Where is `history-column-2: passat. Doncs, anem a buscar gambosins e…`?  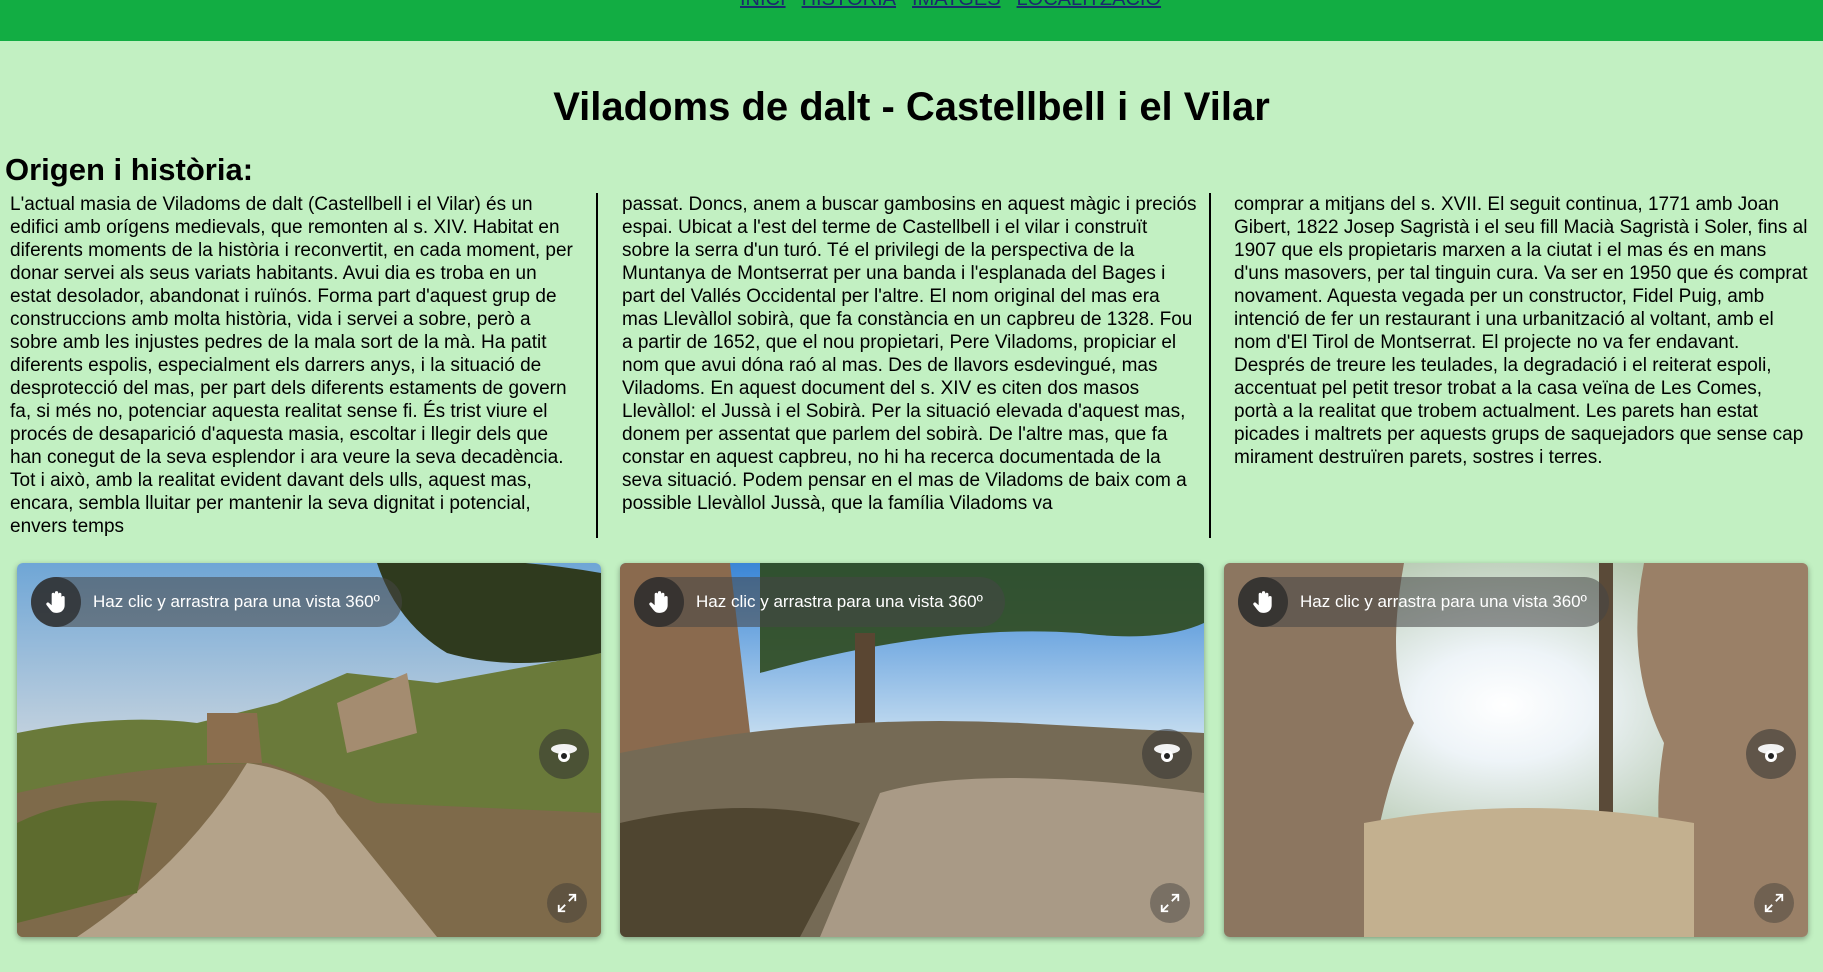 history-column-2: passat. Doncs, anem a buscar gambosins e… is located at coordinates (909, 354).